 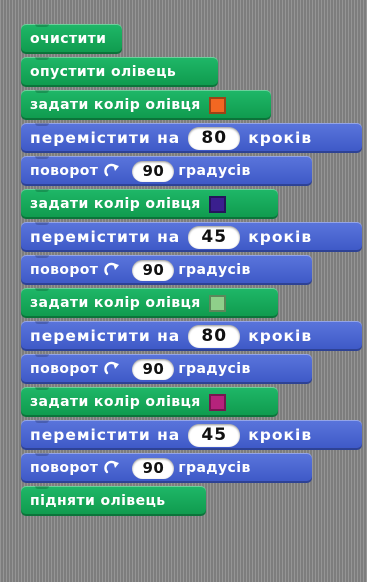 I want to click on pen-down-block: опустити олівець, so click(x=119, y=72).